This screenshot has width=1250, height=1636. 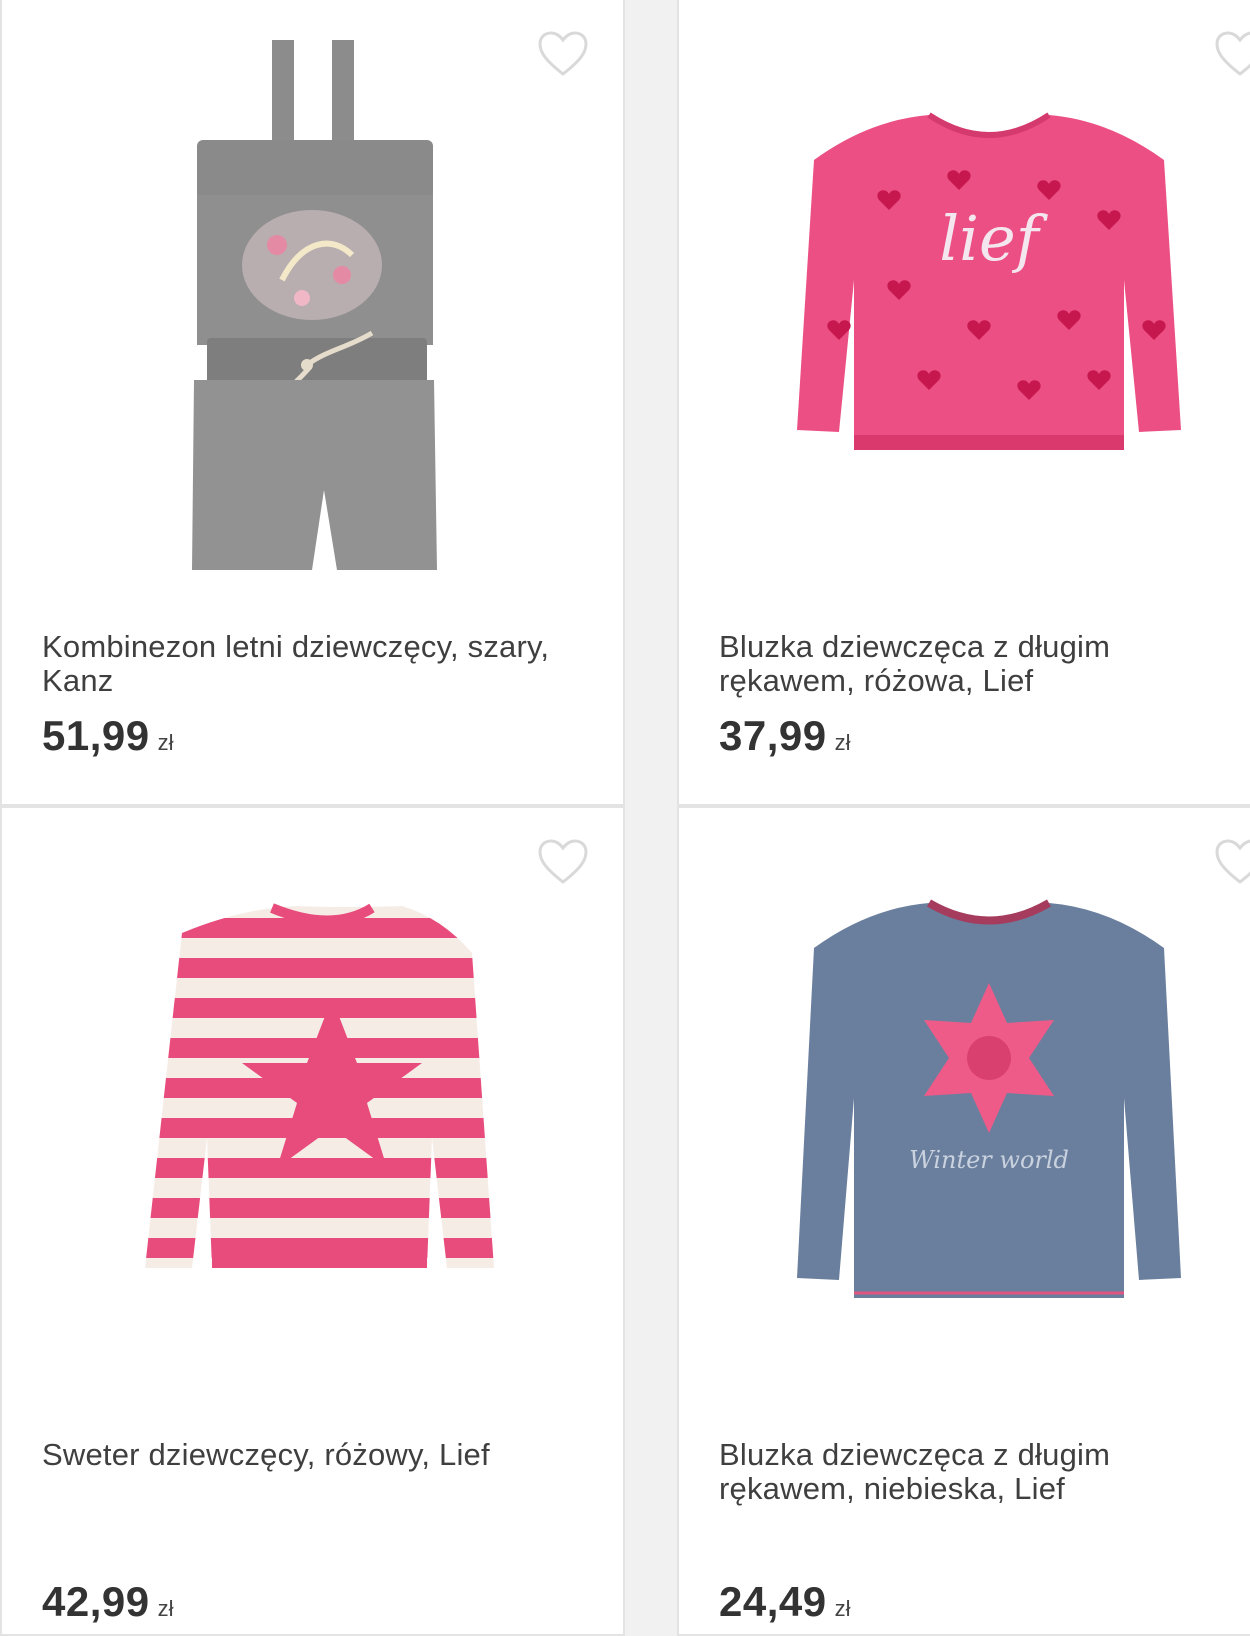 I want to click on product-price: 37,99 zł, so click(x=785, y=736).